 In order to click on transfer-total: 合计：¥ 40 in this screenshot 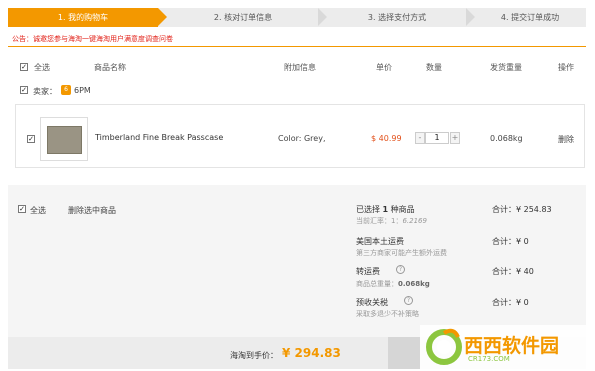, I will do `click(513, 271)`.